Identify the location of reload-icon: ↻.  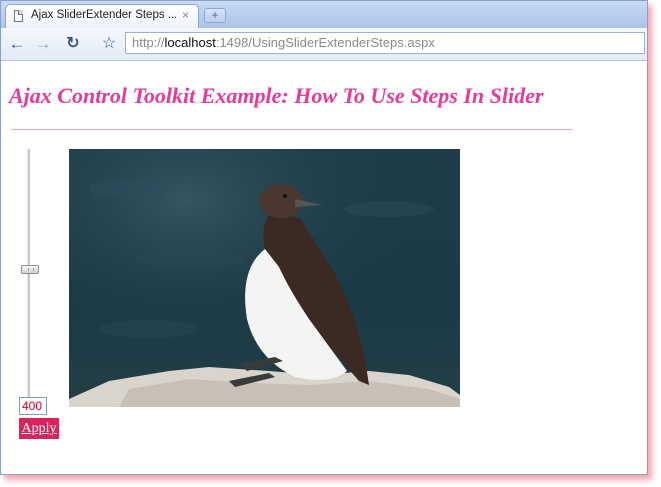
(73, 44).